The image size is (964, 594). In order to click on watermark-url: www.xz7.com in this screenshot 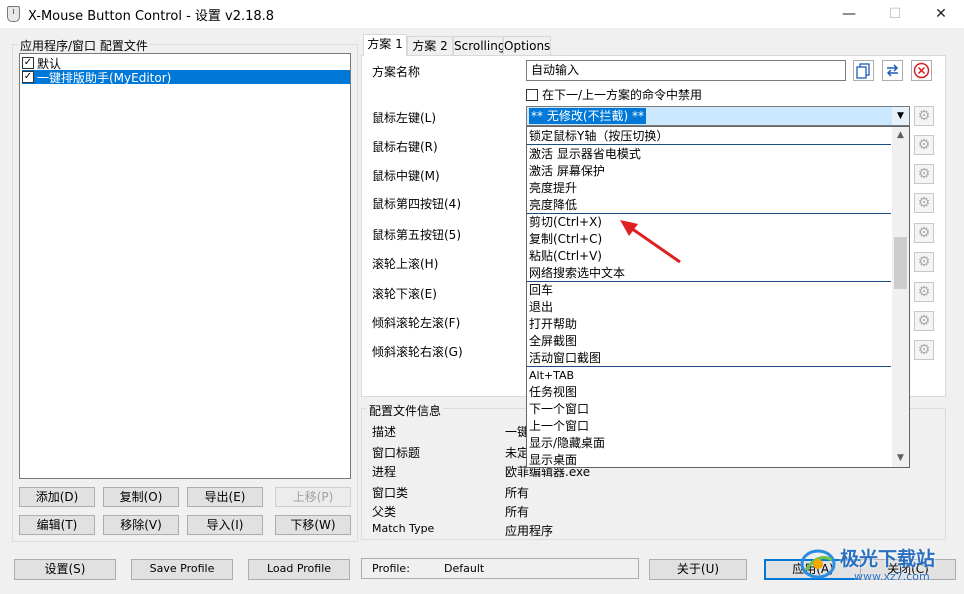, I will do `click(892, 576)`.